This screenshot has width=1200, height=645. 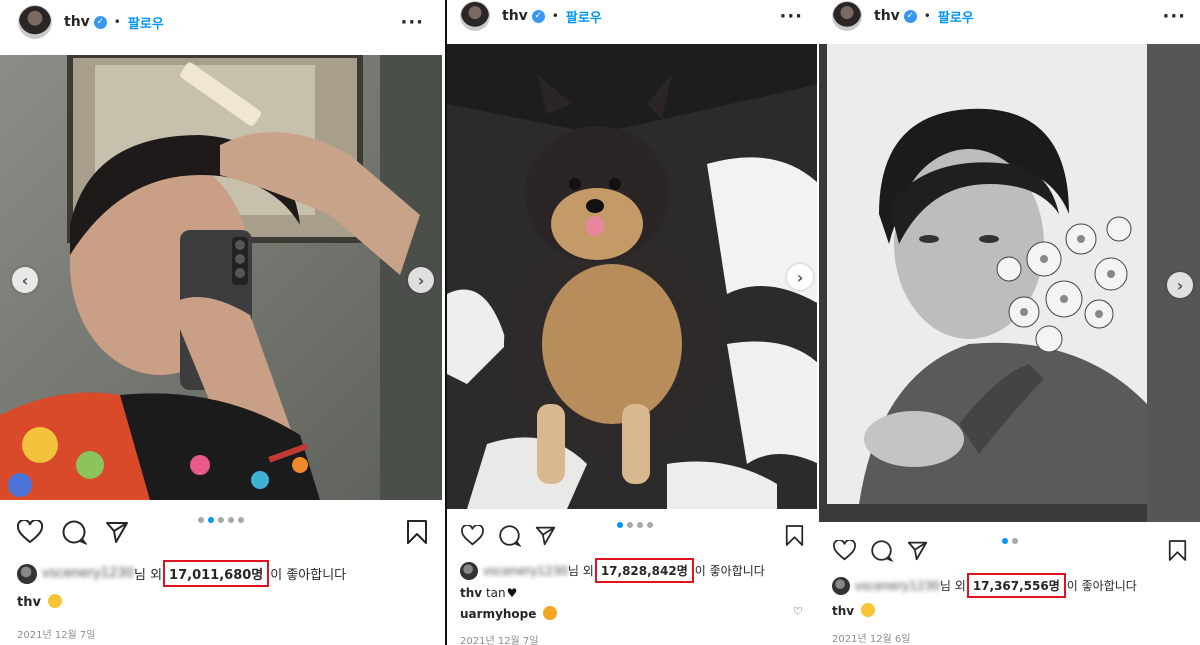 I want to click on chevron-left-icon: ‹, so click(x=25, y=280).